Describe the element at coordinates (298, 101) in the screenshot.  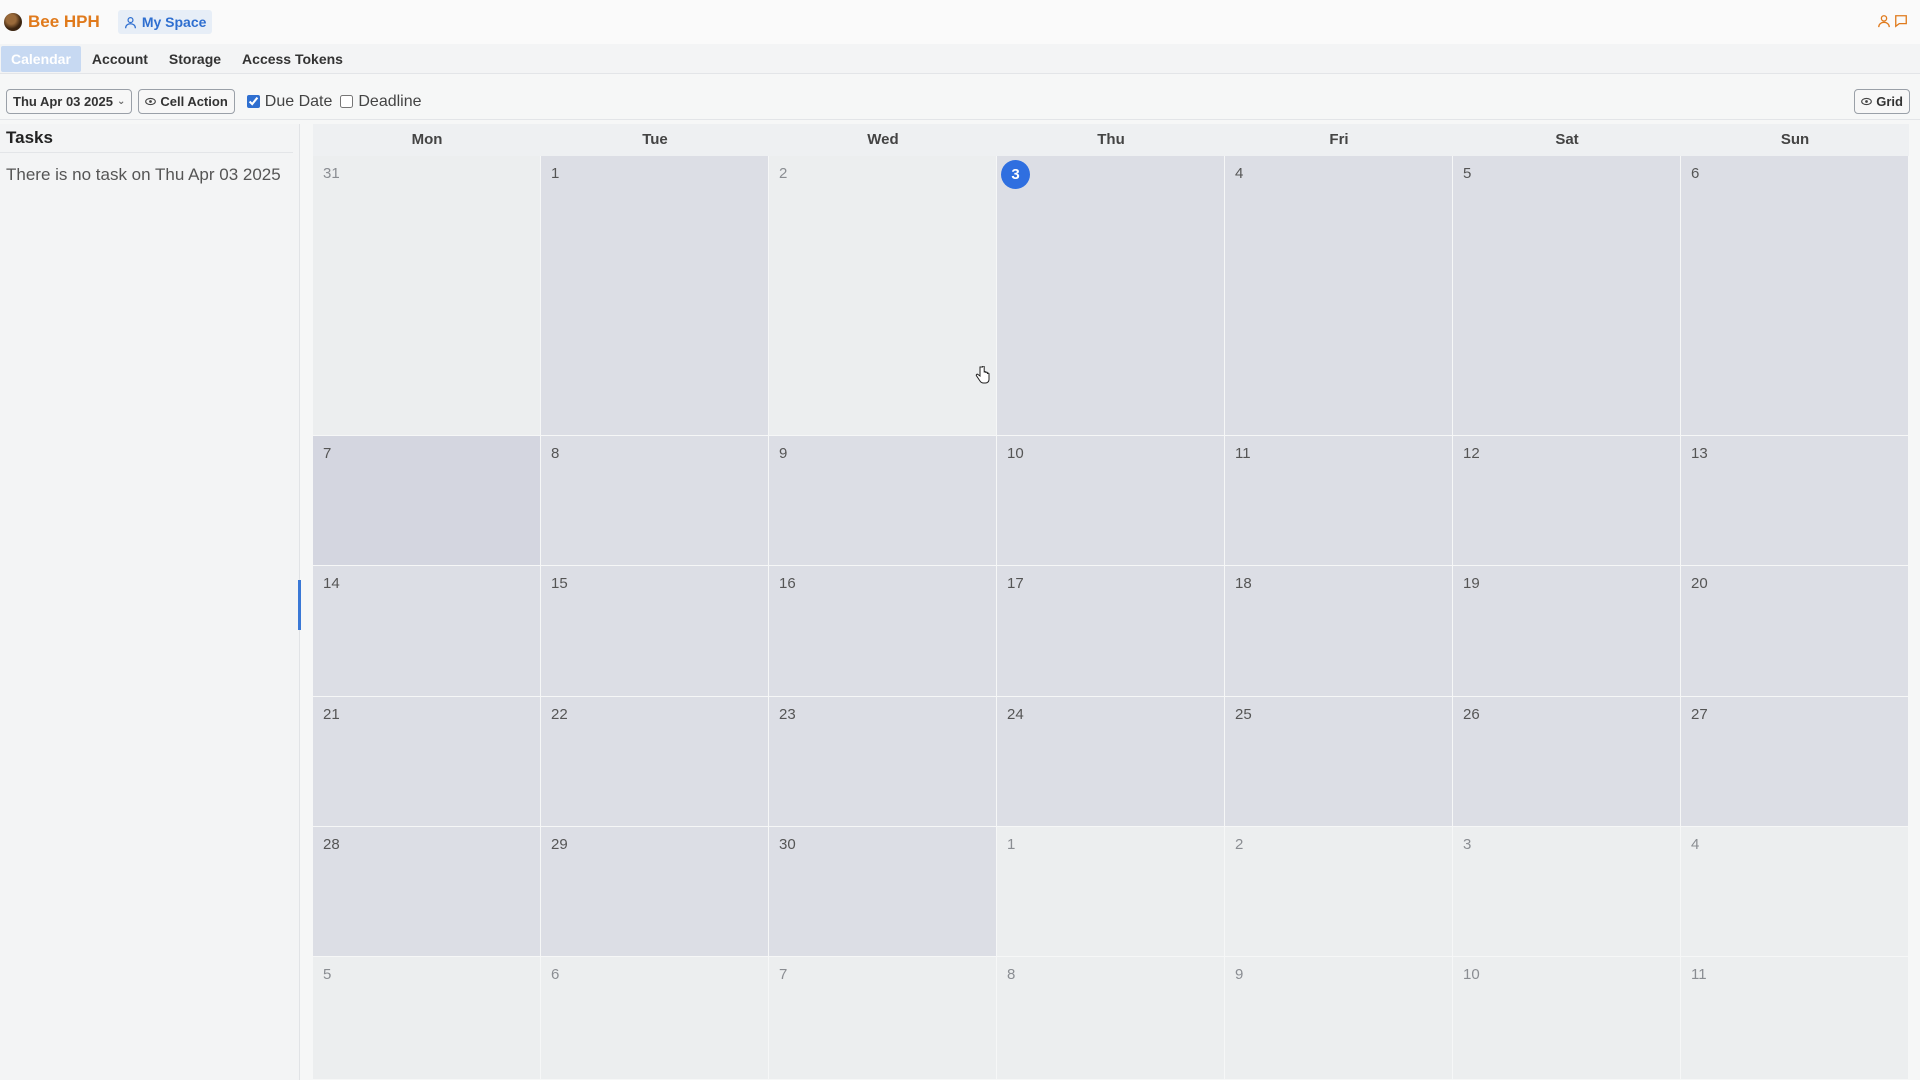
I see `due-date-label: Due Date` at that location.